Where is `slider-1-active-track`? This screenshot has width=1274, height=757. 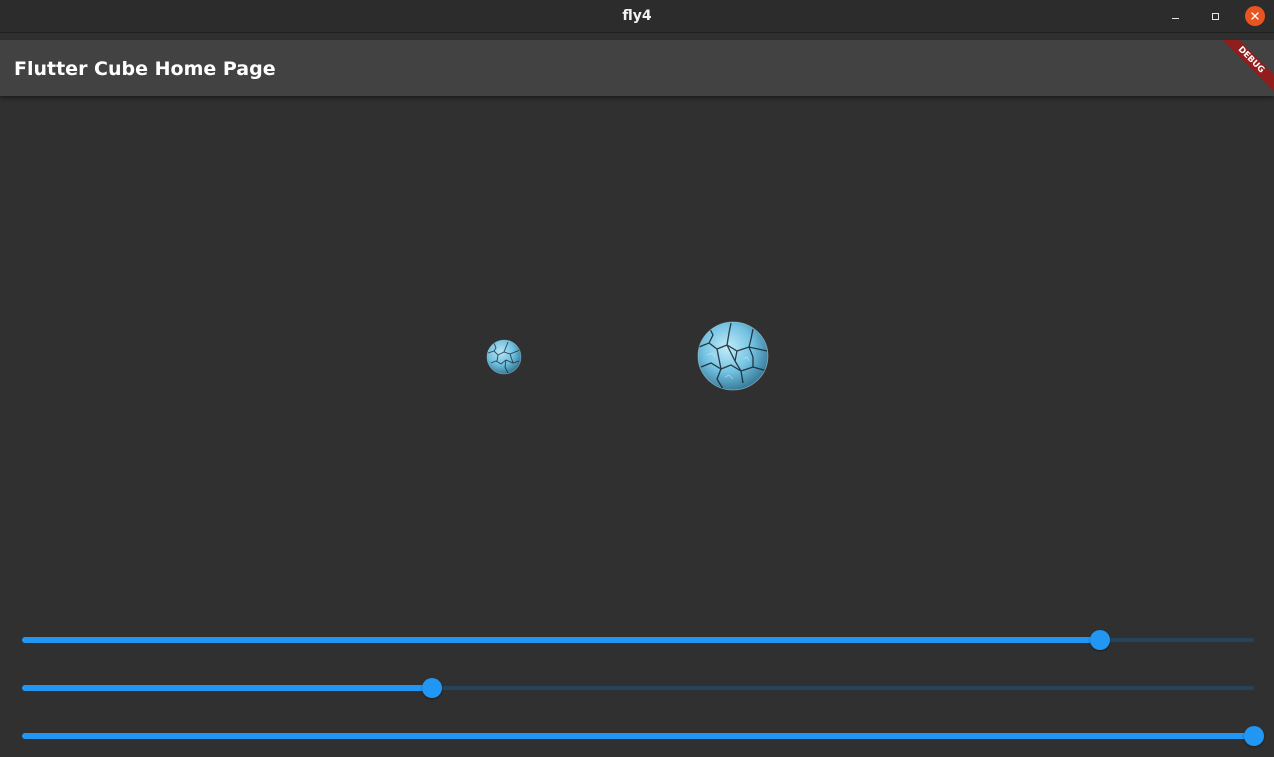 slider-1-active-track is located at coordinates (561, 640).